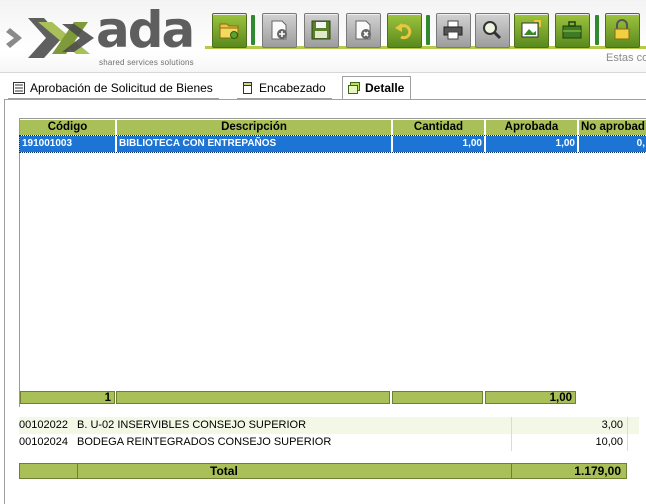 This screenshot has width=646, height=504. I want to click on printer-icon, so click(453, 30).